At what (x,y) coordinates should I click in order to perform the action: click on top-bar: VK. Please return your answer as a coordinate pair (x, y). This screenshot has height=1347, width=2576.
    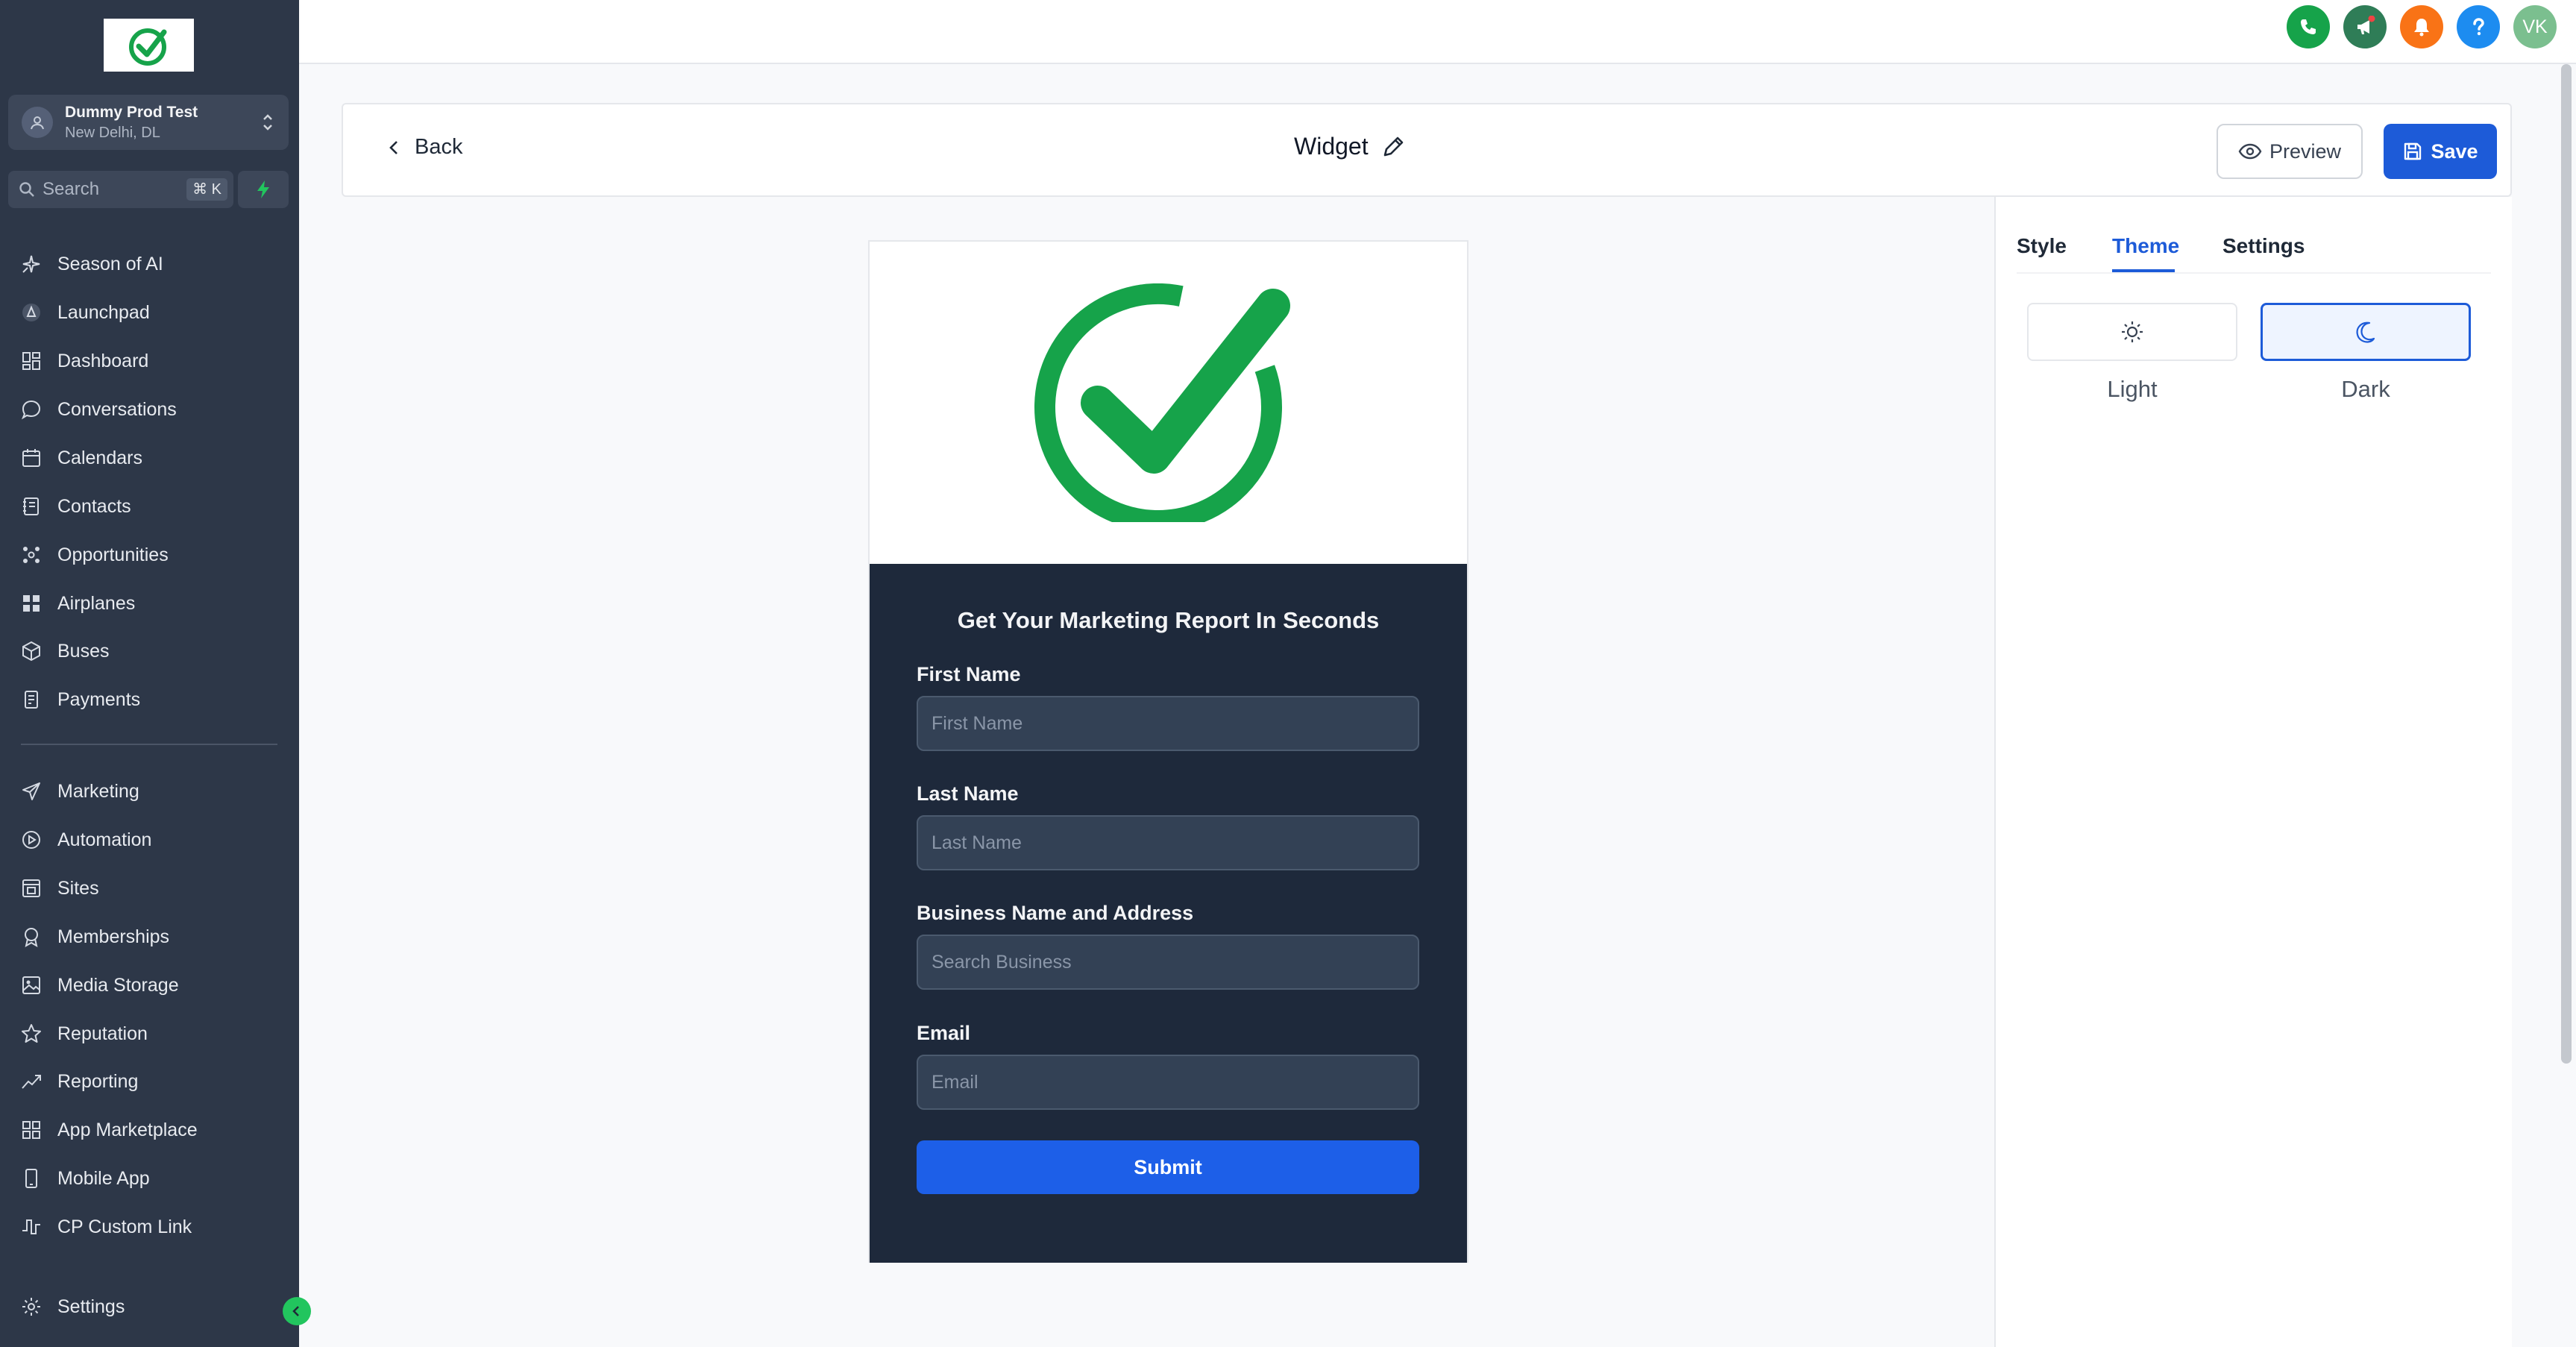
    Looking at the image, I should click on (1438, 32).